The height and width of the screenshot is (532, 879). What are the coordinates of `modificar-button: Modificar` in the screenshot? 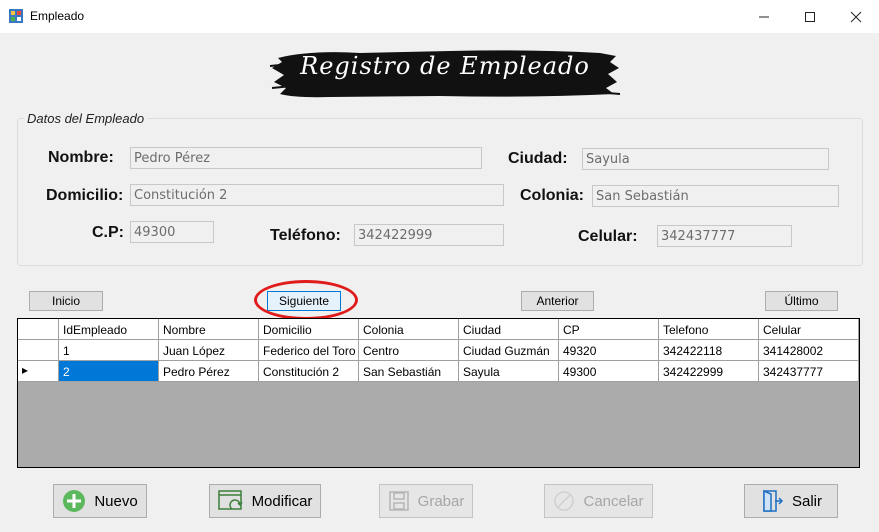 It's located at (265, 501).